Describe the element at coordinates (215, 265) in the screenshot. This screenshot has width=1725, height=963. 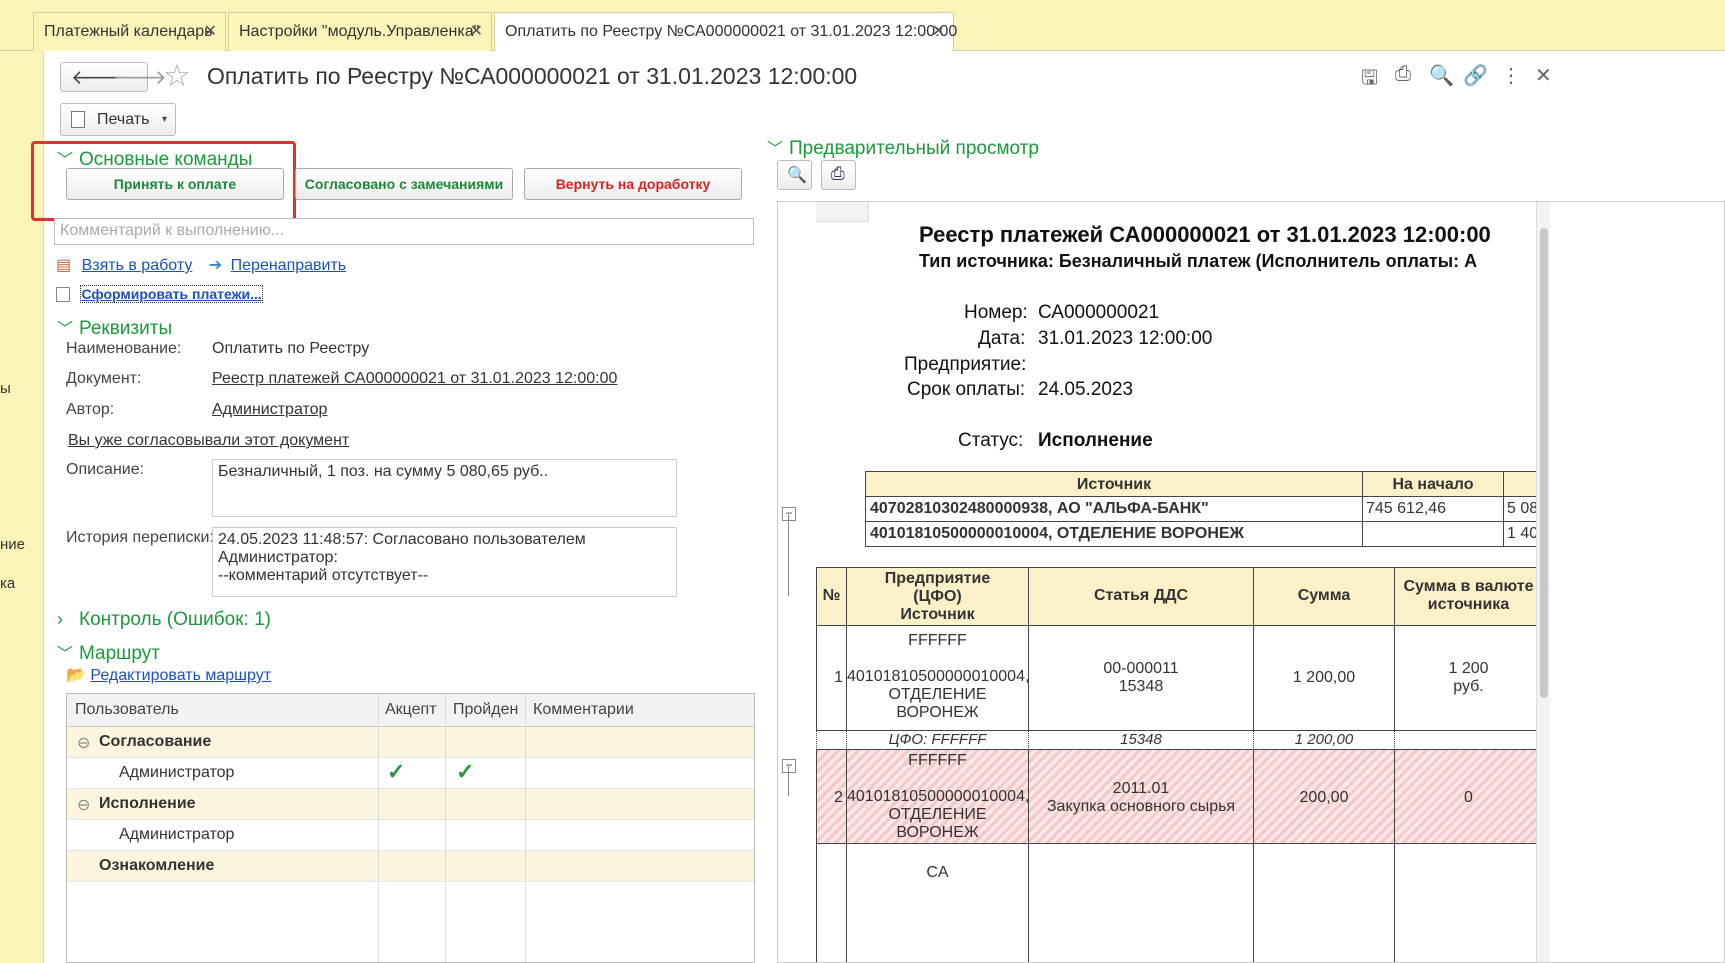
I see `redirect-arrow-icon: ➔` at that location.